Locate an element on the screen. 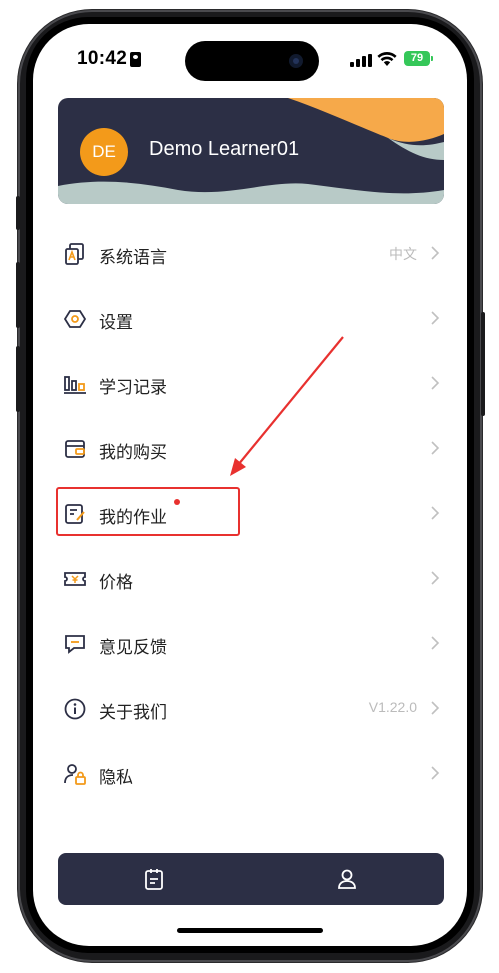  annotation-arrow-icon is located at coordinates (287, 406).